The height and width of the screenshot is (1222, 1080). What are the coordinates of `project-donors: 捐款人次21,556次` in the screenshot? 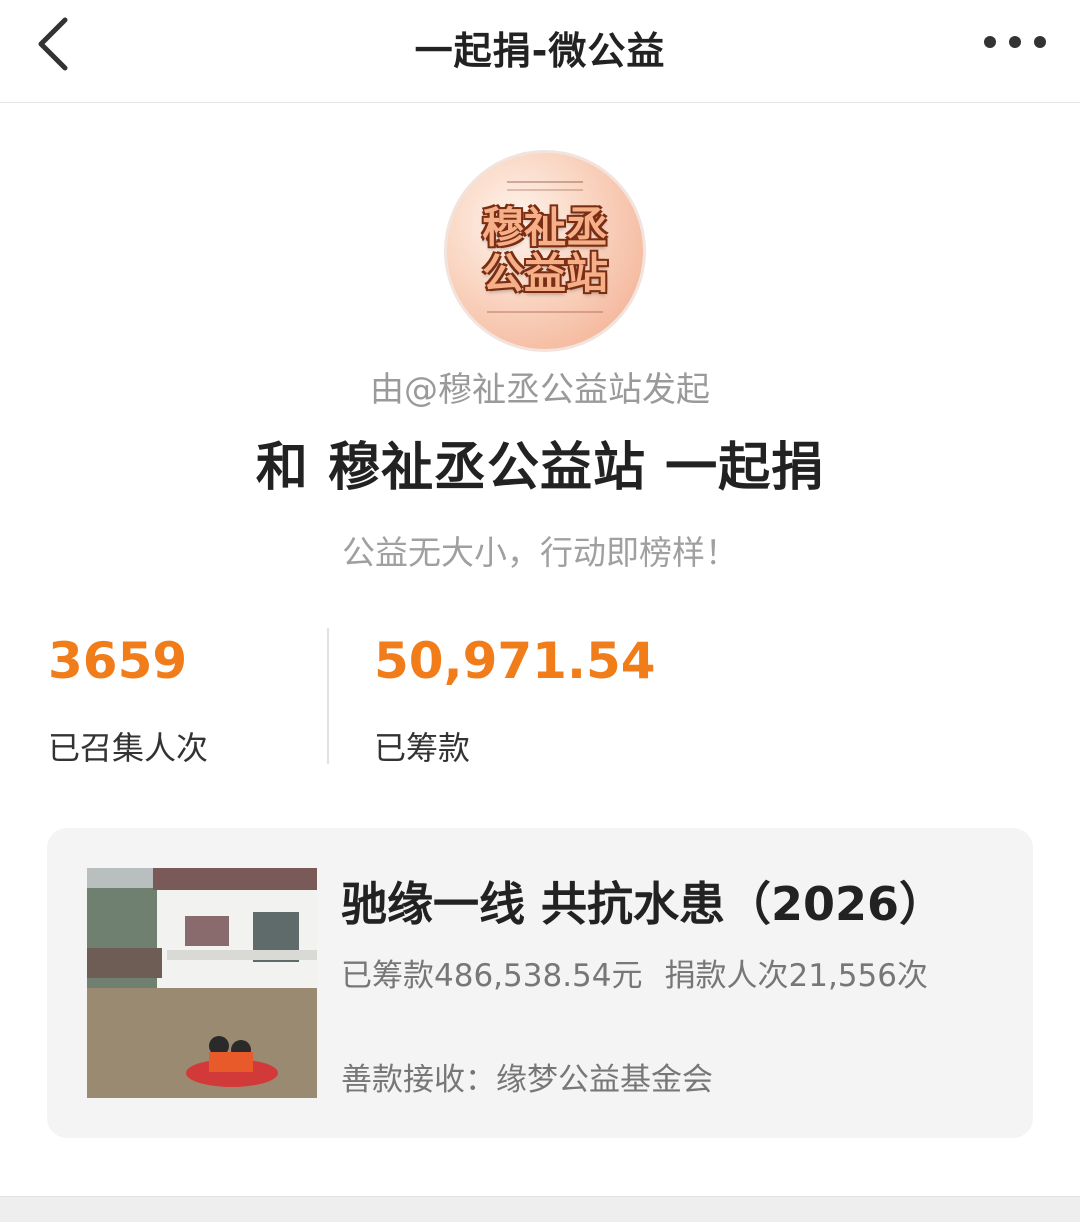 It's located at (796, 976).